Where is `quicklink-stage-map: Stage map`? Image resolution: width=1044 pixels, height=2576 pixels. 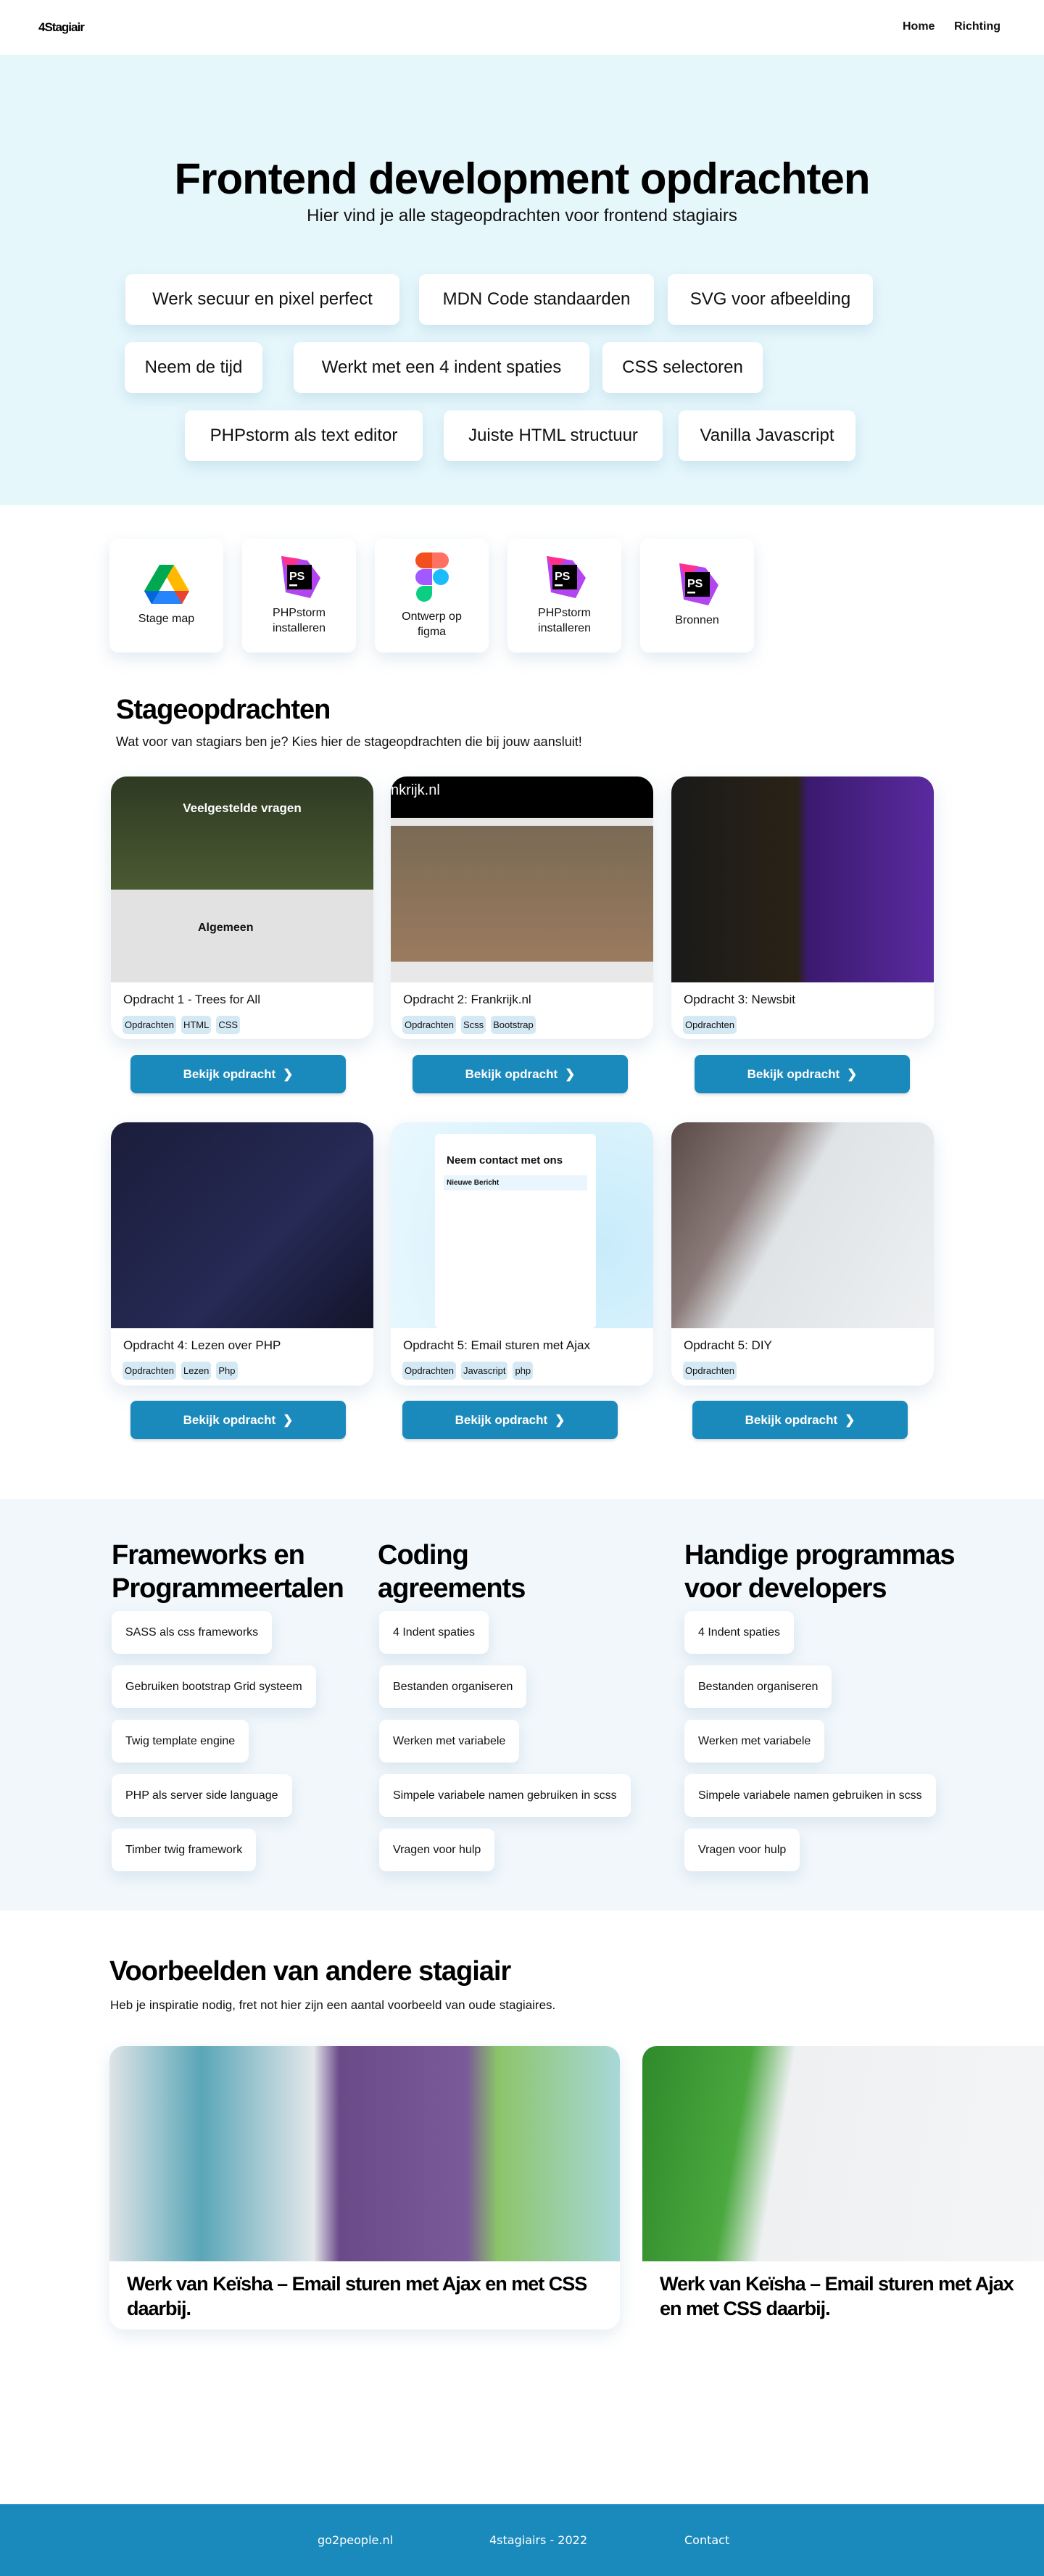 quicklink-stage-map: Stage map is located at coordinates (166, 596).